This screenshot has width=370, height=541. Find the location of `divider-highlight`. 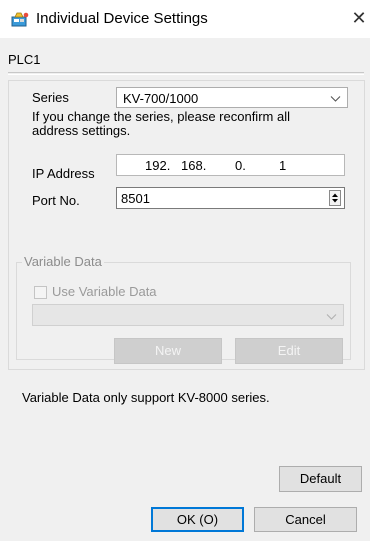

divider-highlight is located at coordinates (186, 74).